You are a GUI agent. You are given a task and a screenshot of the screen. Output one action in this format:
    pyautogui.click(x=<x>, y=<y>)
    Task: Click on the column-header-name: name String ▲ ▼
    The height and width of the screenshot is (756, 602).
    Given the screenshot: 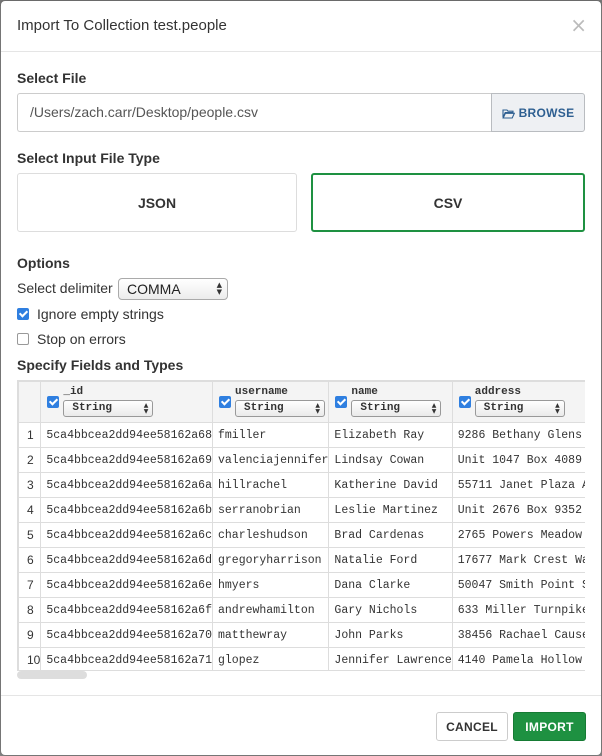 What is the action you would take?
    pyautogui.click(x=390, y=402)
    